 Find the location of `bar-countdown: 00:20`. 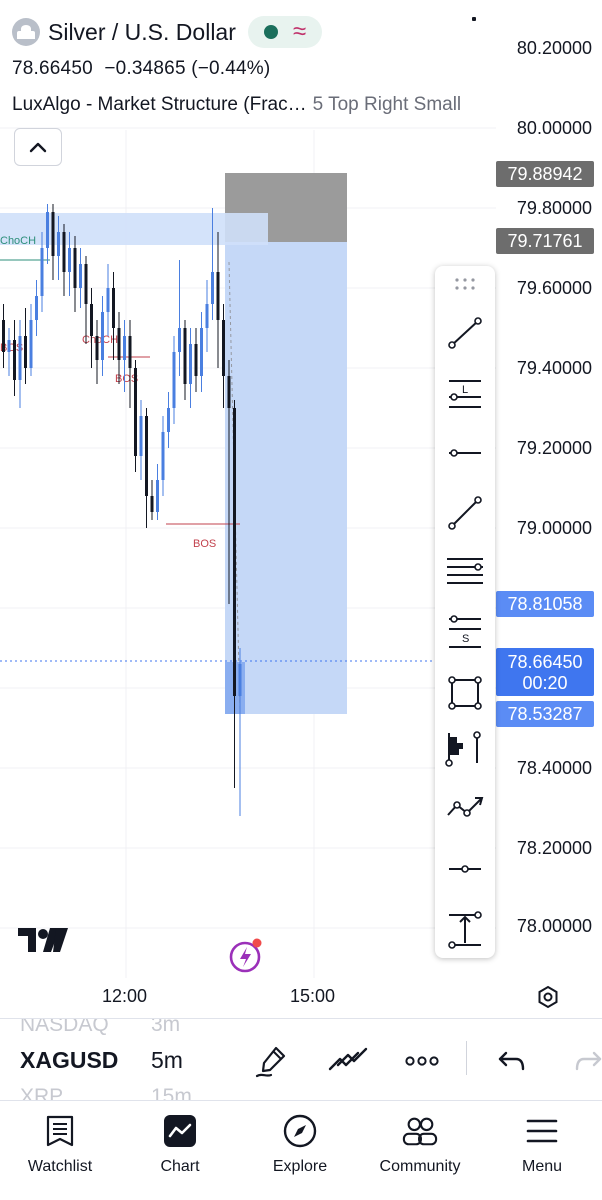

bar-countdown: 00:20 is located at coordinates (545, 683).